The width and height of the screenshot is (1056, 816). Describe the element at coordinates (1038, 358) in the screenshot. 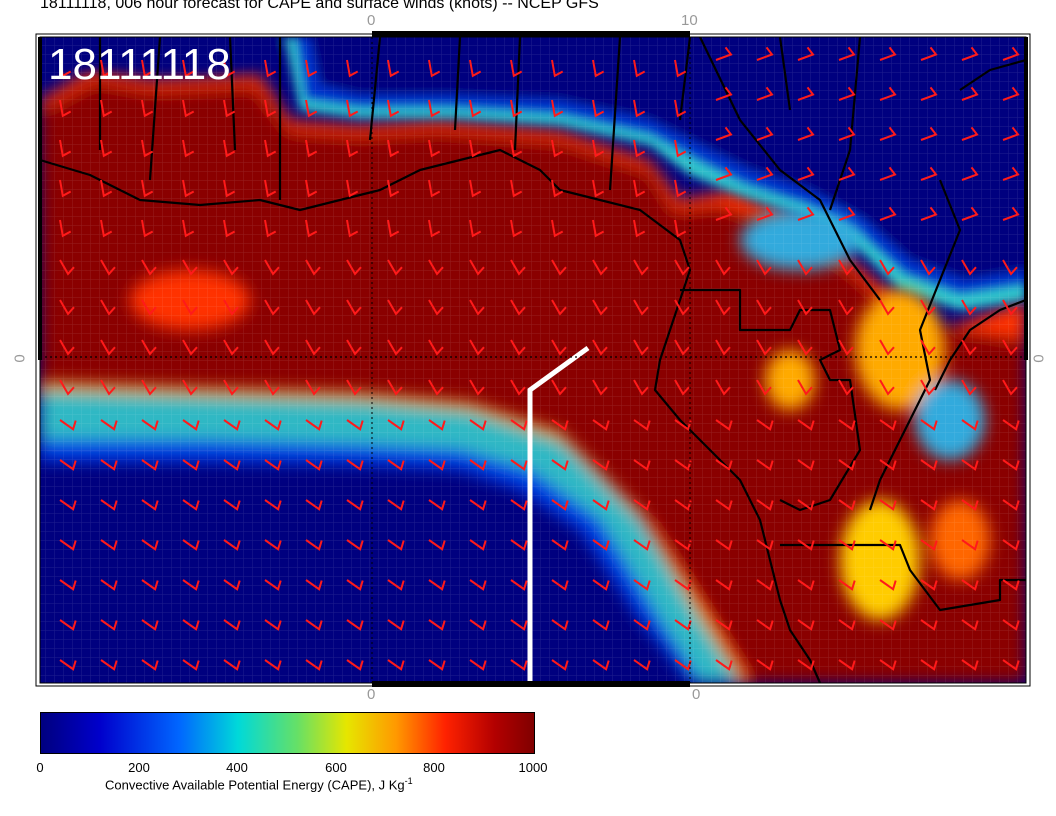

I see `right-axis-label: 0` at that location.